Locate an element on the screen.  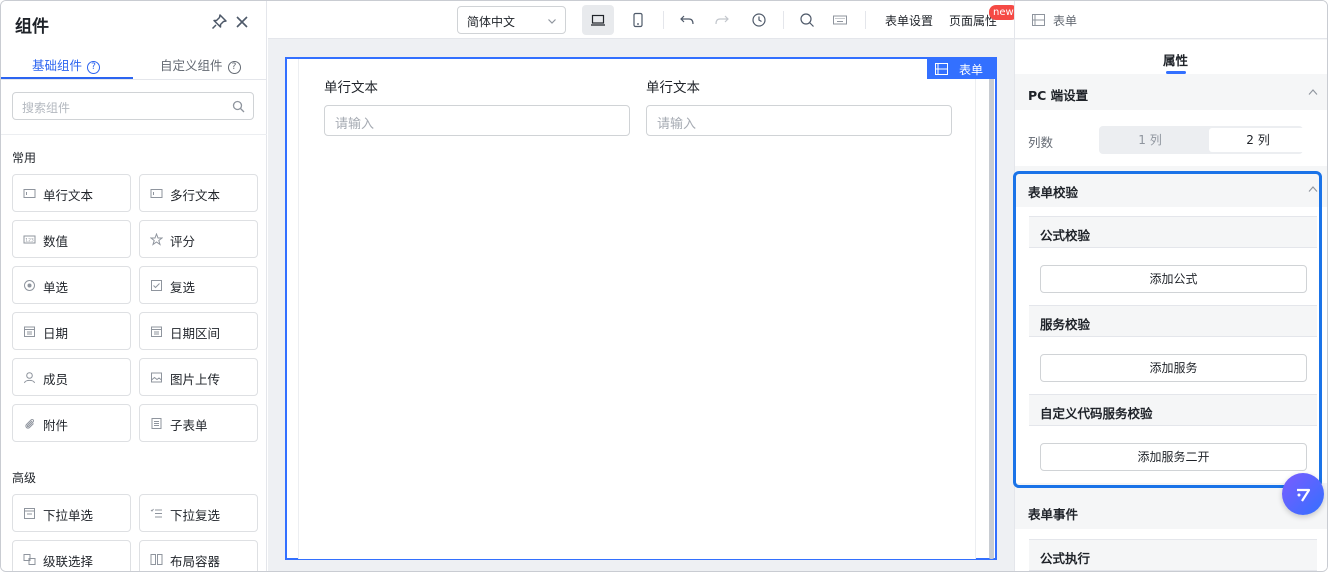
search-icon is located at coordinates (807, 20).